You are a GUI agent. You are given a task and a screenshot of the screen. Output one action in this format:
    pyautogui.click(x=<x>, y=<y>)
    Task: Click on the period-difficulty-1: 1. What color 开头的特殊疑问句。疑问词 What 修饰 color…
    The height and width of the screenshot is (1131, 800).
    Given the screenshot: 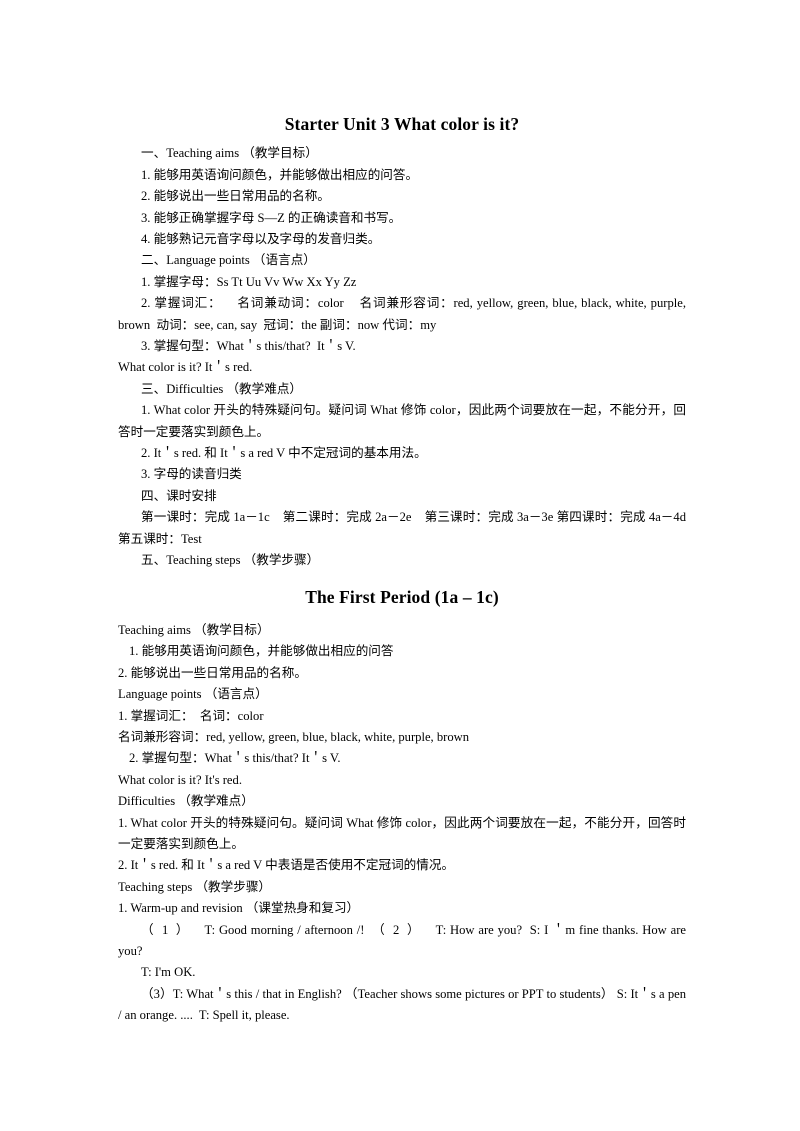 What is the action you would take?
    pyautogui.click(x=402, y=833)
    